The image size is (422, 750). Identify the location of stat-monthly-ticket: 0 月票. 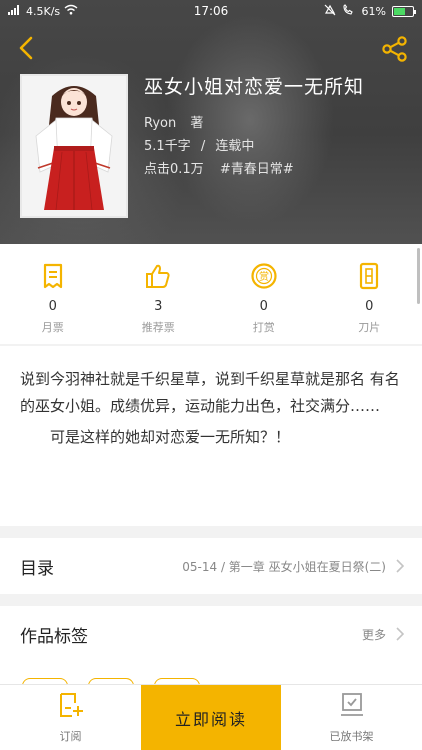
(53, 294).